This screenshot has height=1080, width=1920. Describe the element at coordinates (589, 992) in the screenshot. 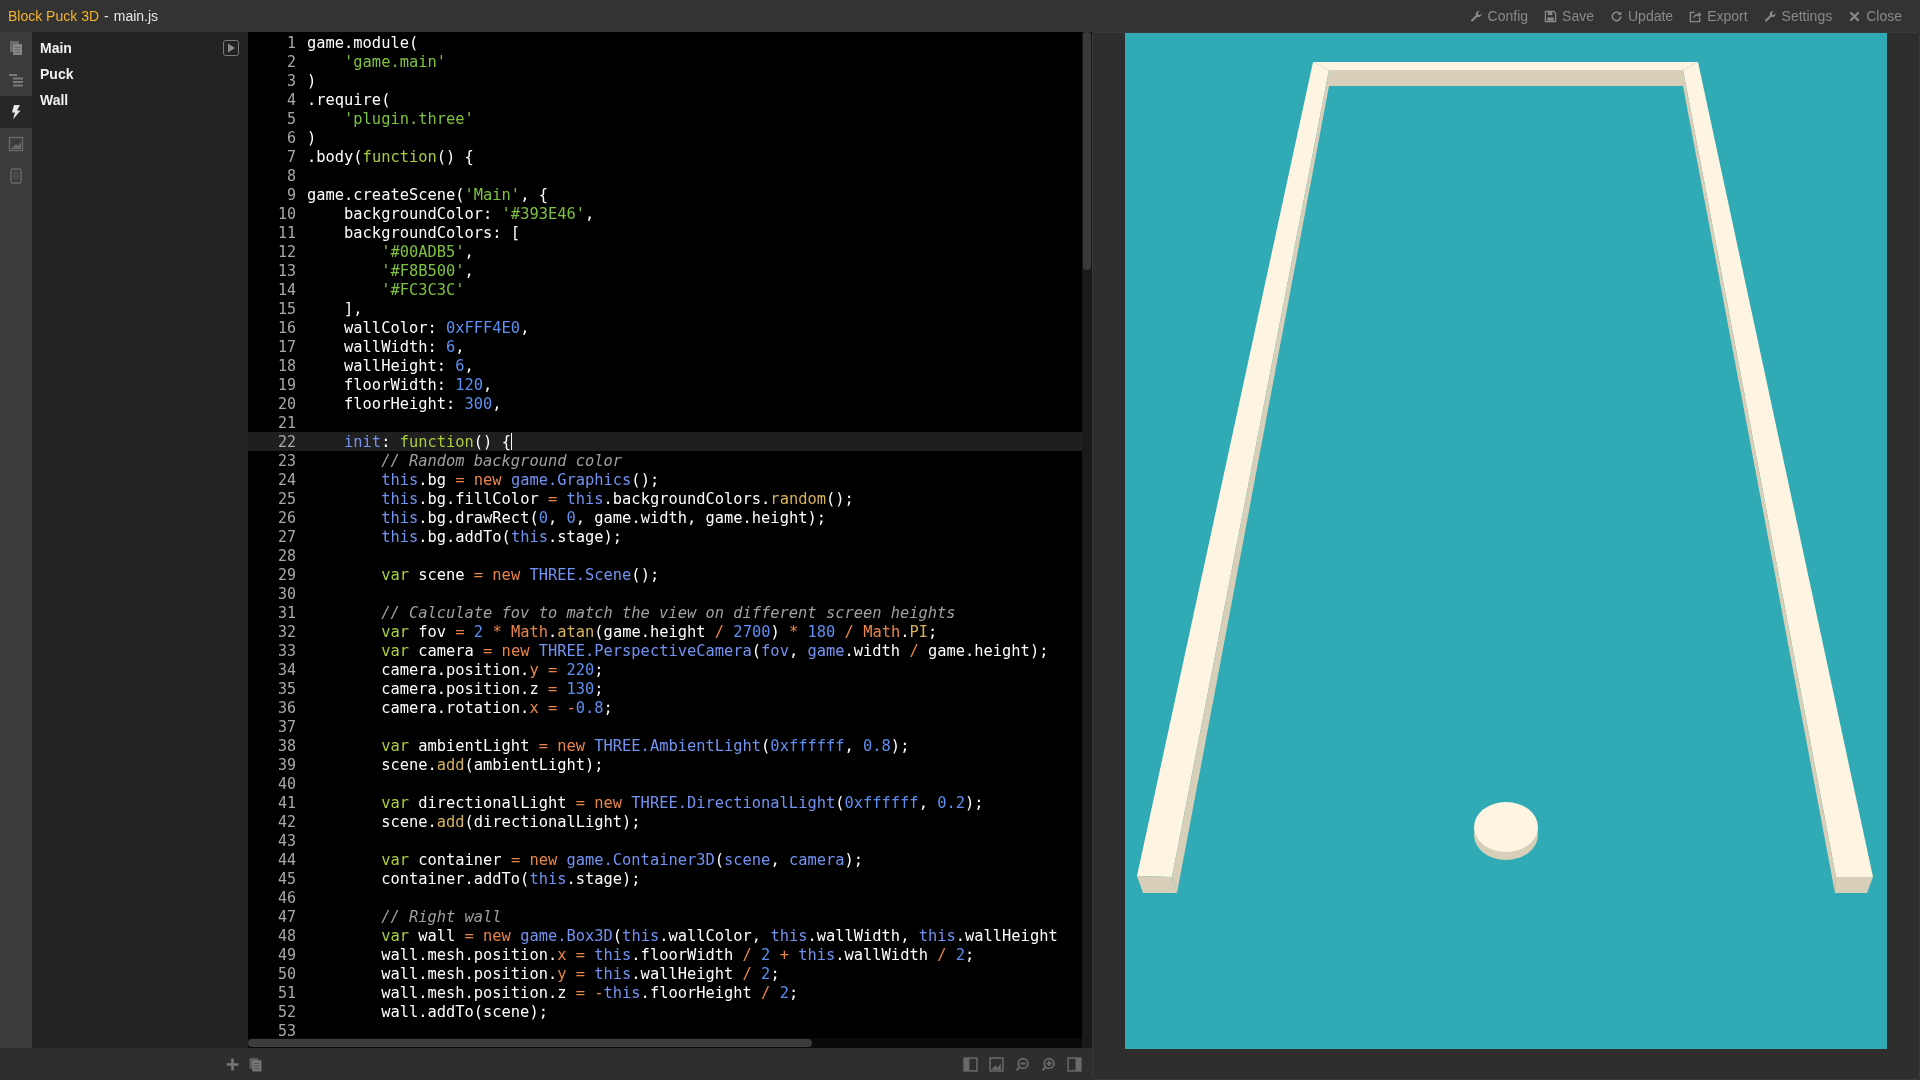

I see `code-line: wall.mesh.position.z = -this.floorHeight / 2;` at that location.